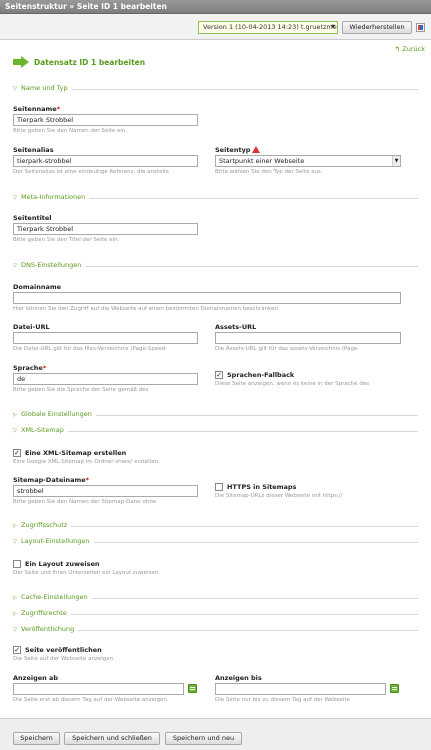 Image resolution: width=431 pixels, height=750 pixels. I want to click on xml-sitemap-label: Eine XML-Sitemap erstellen, so click(76, 453).